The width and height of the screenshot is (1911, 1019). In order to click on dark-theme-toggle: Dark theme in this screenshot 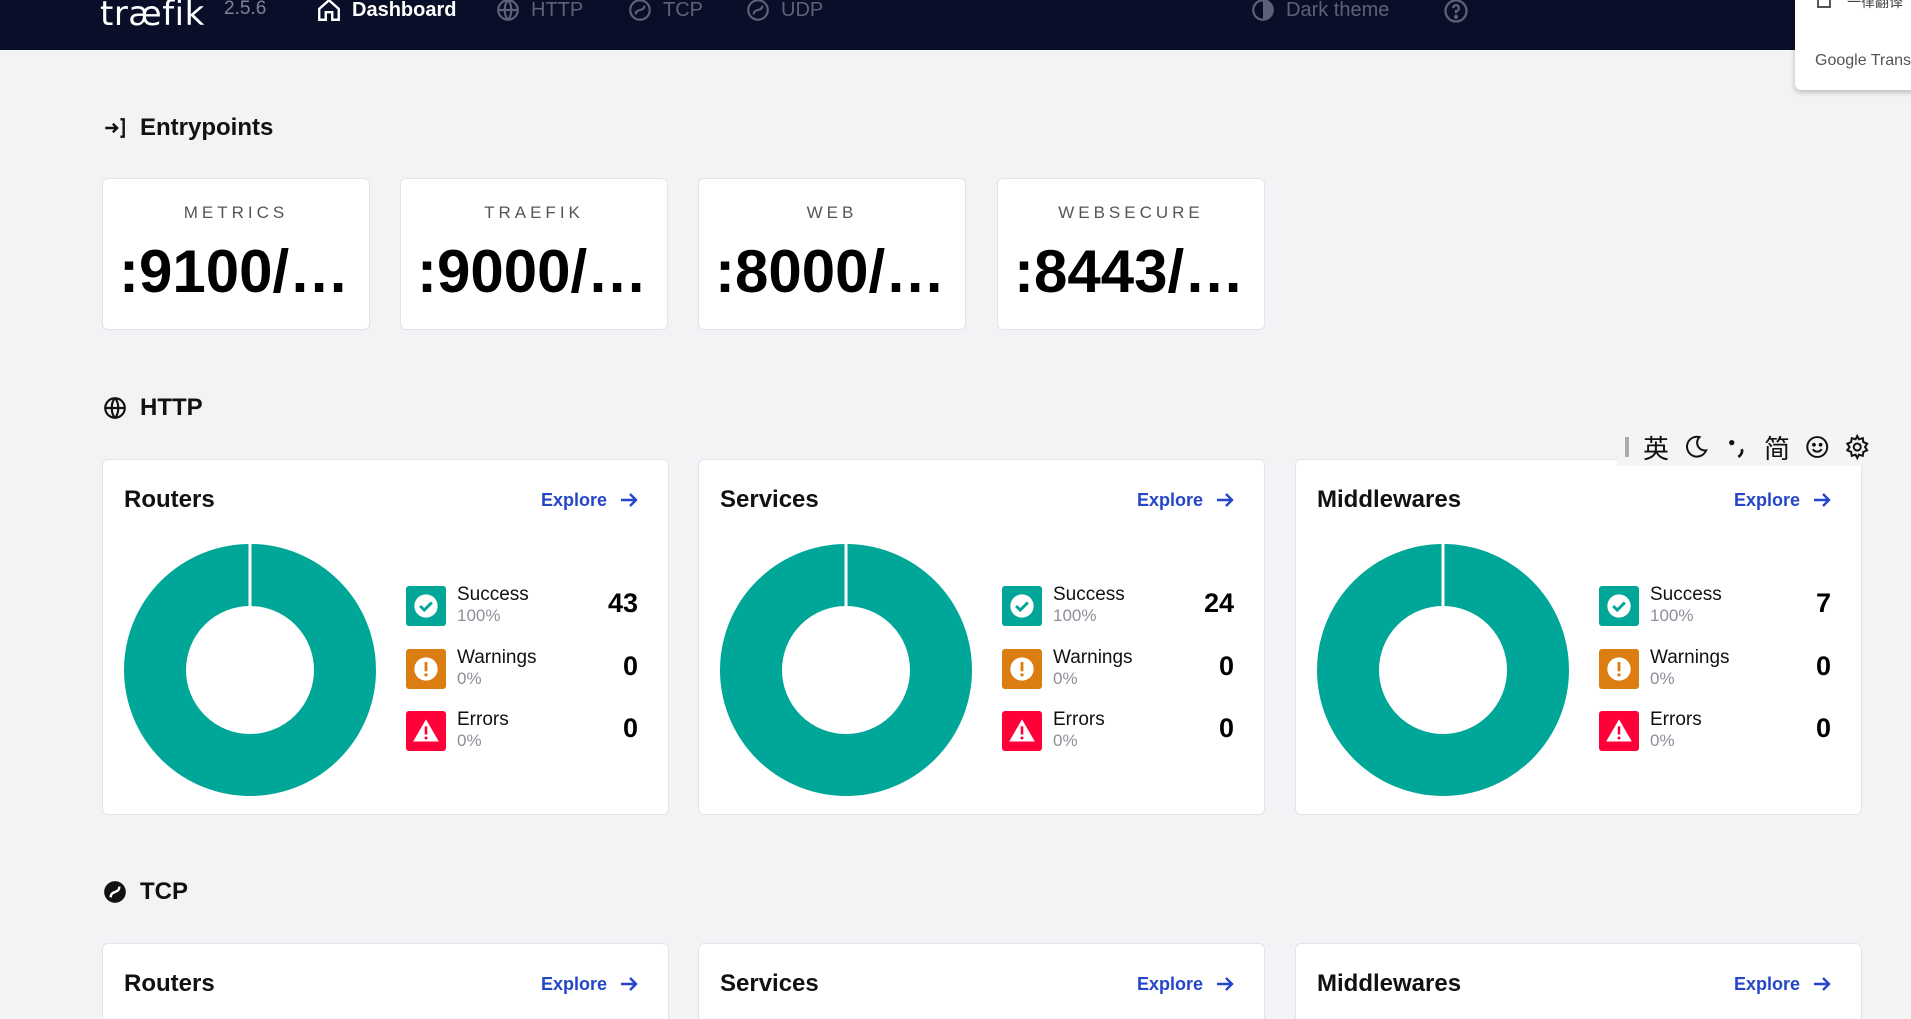, I will do `click(1319, 11)`.